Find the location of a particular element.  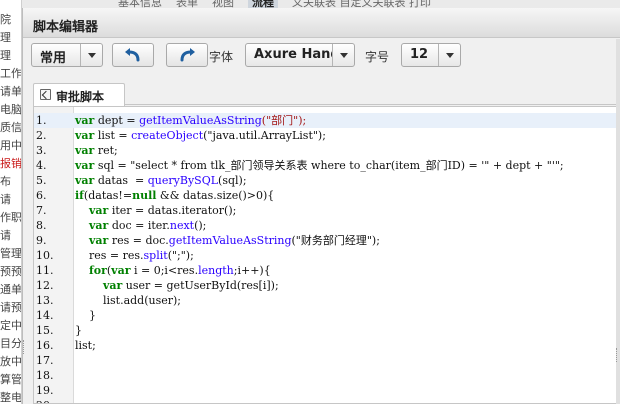

background-tab: 视图 is located at coordinates (223, 4).